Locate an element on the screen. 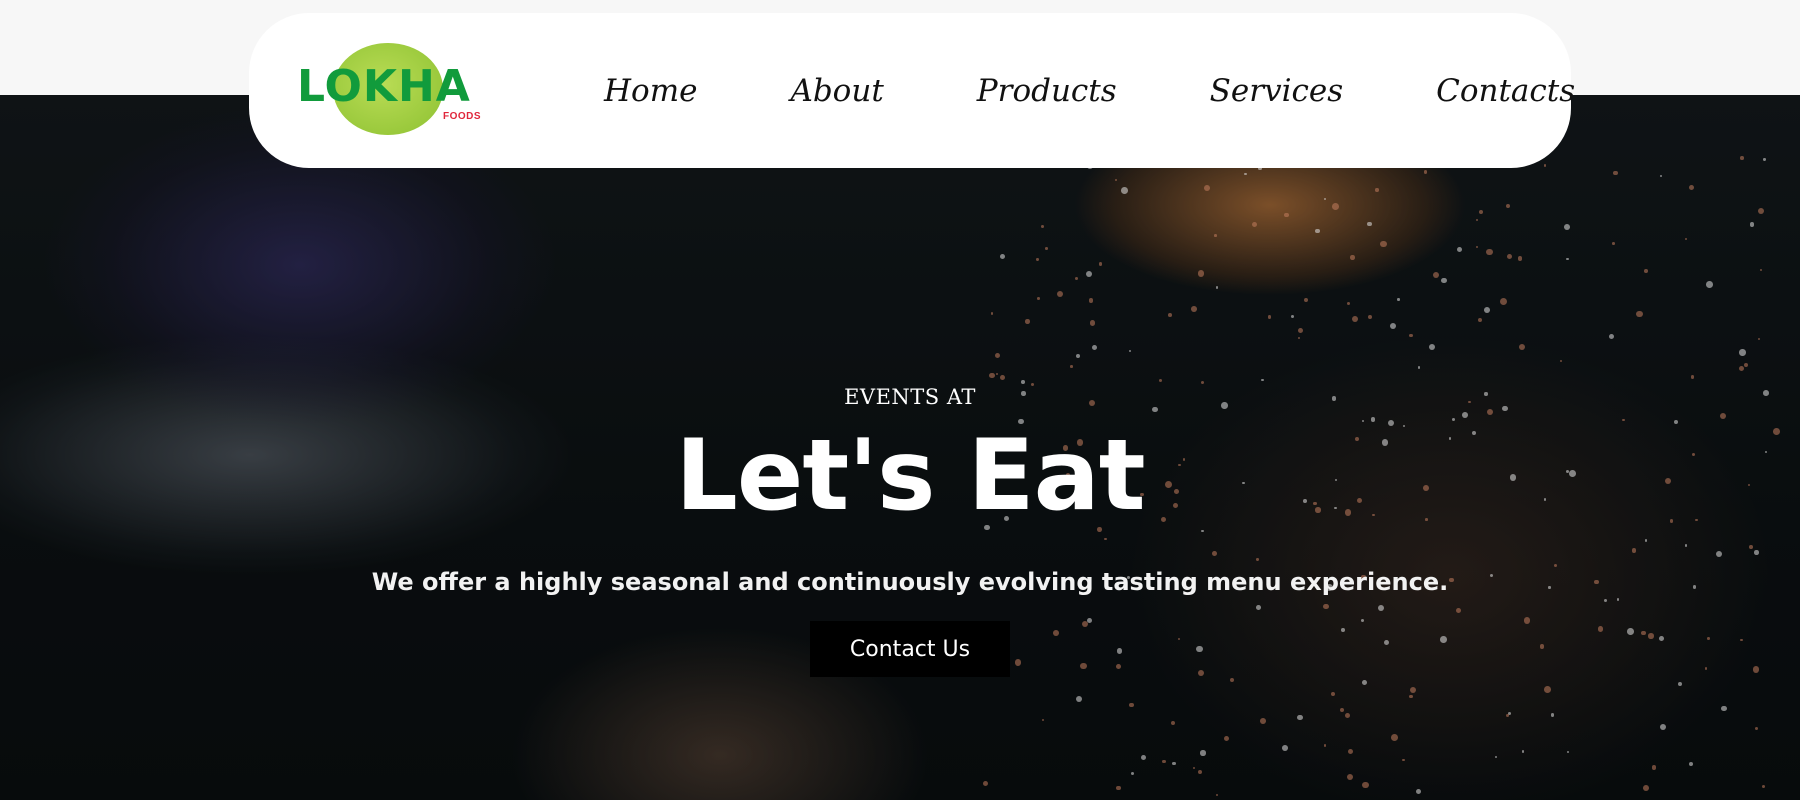 This screenshot has width=1800, height=800. nav-item-contacts: Contacts is located at coordinates (1505, 91).